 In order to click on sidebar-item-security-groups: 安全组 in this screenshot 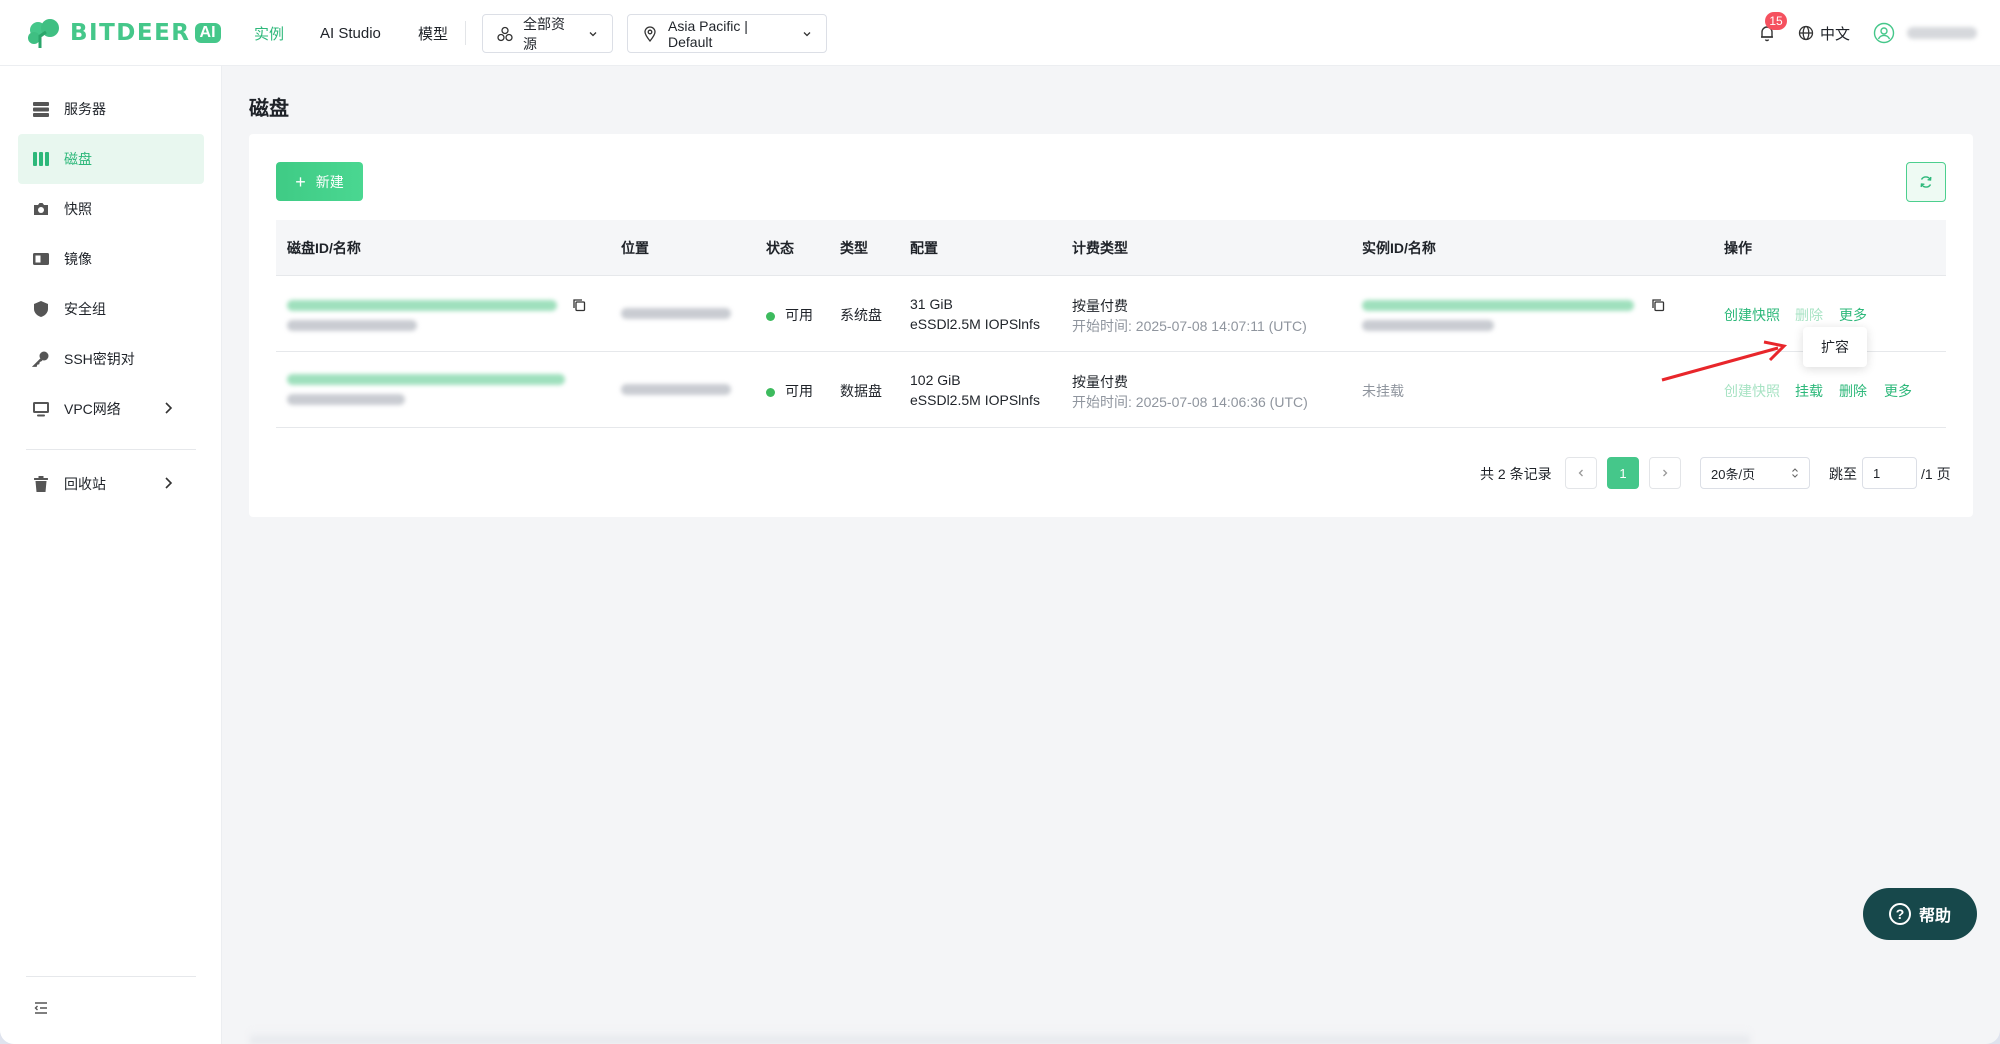, I will do `click(111, 309)`.